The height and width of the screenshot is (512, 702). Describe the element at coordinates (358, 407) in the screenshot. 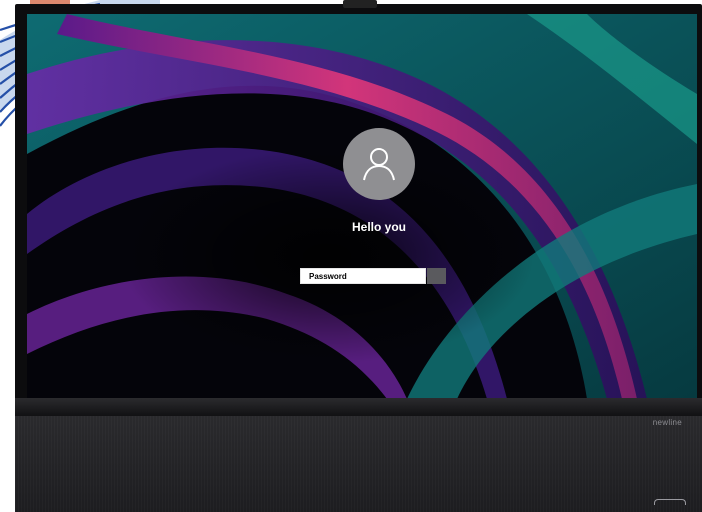

I see `monitor-bottom-bezel` at that location.